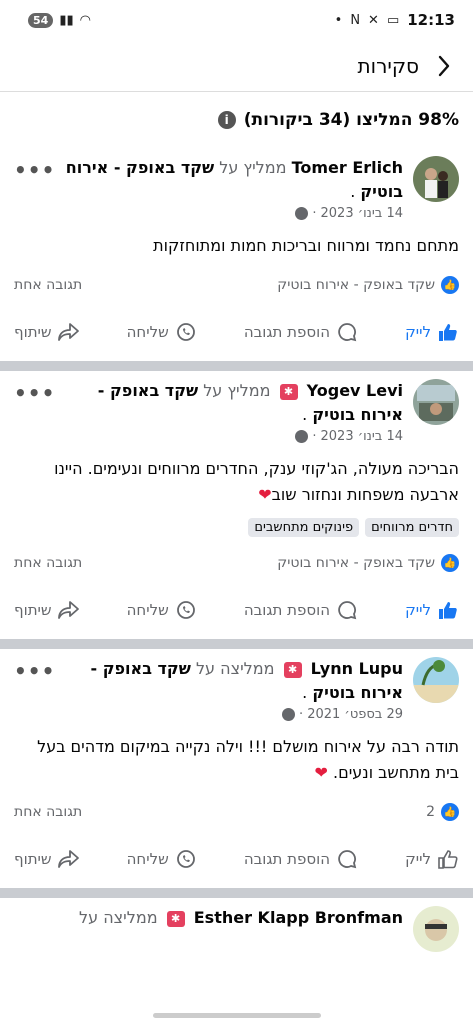 Image resolution: width=473 pixels, height=1024 pixels. What do you see at coordinates (431, 20) in the screenshot?
I see `clock: 12:13` at bounding box center [431, 20].